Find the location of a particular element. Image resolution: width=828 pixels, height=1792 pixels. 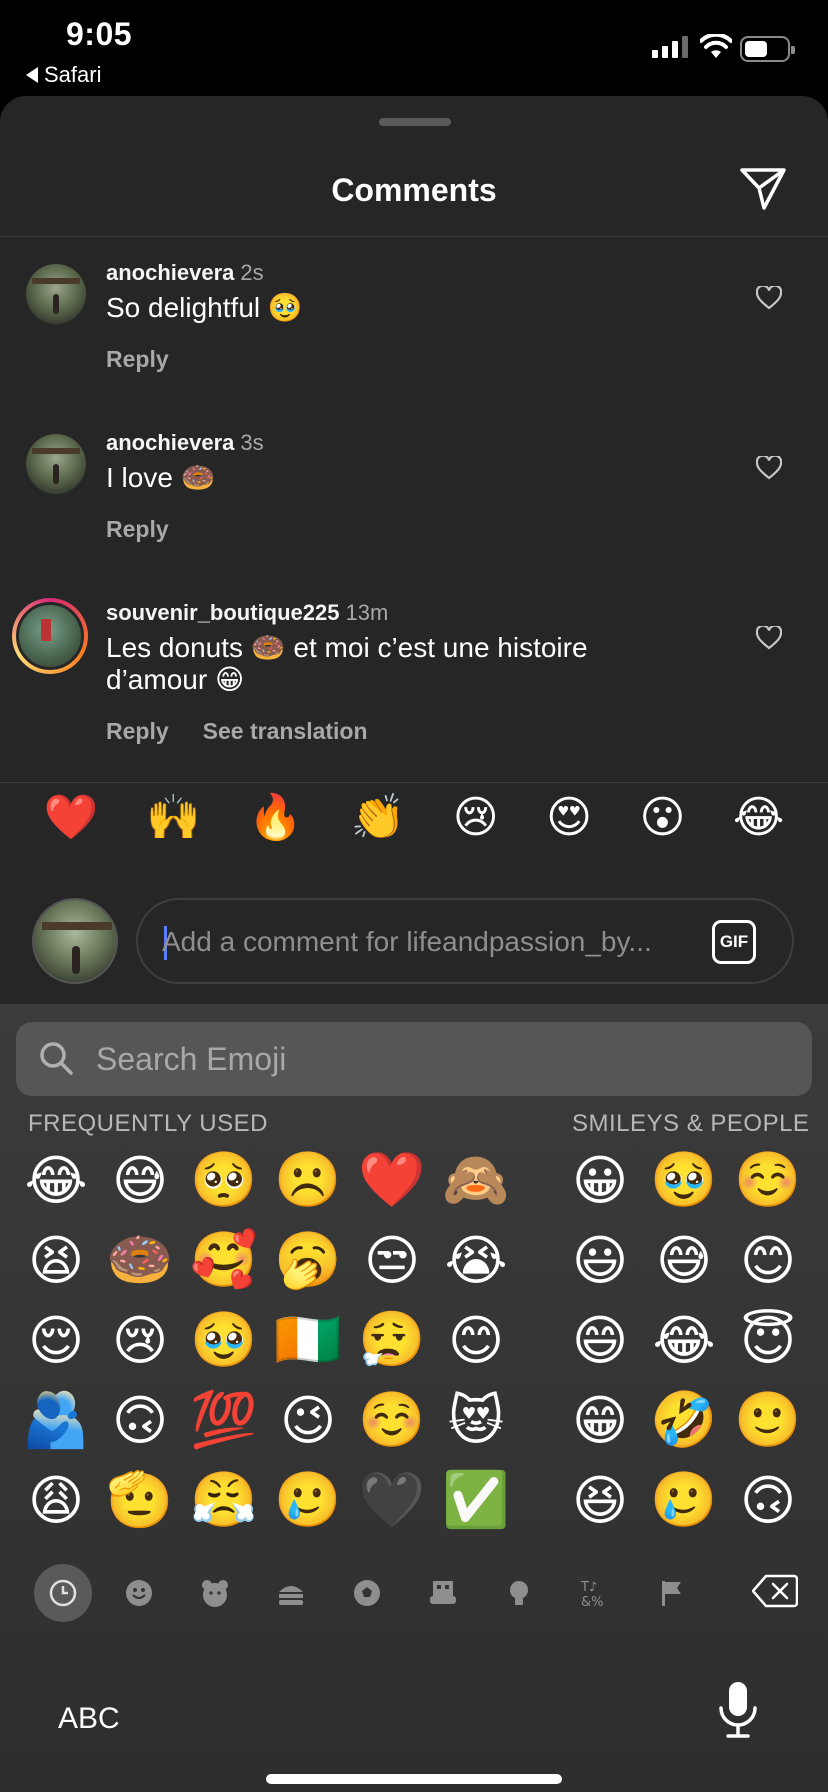

bulb-icon is located at coordinates (519, 1593).